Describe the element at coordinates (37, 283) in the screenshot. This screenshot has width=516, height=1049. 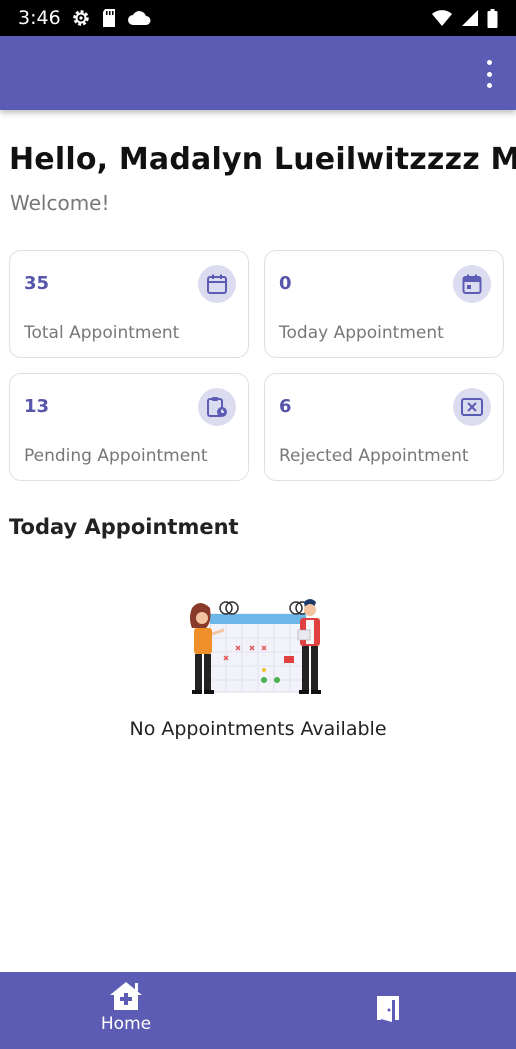
I see `stat-value: 35` at that location.